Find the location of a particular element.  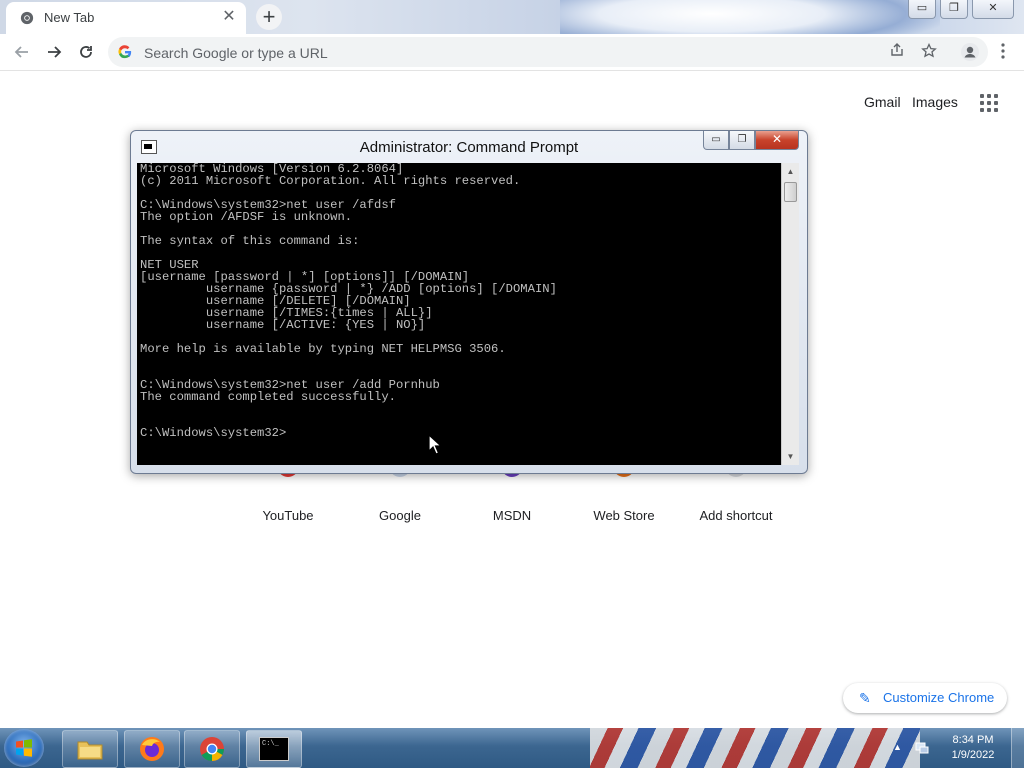

tab-close-icon: ✕ is located at coordinates (229, 17).